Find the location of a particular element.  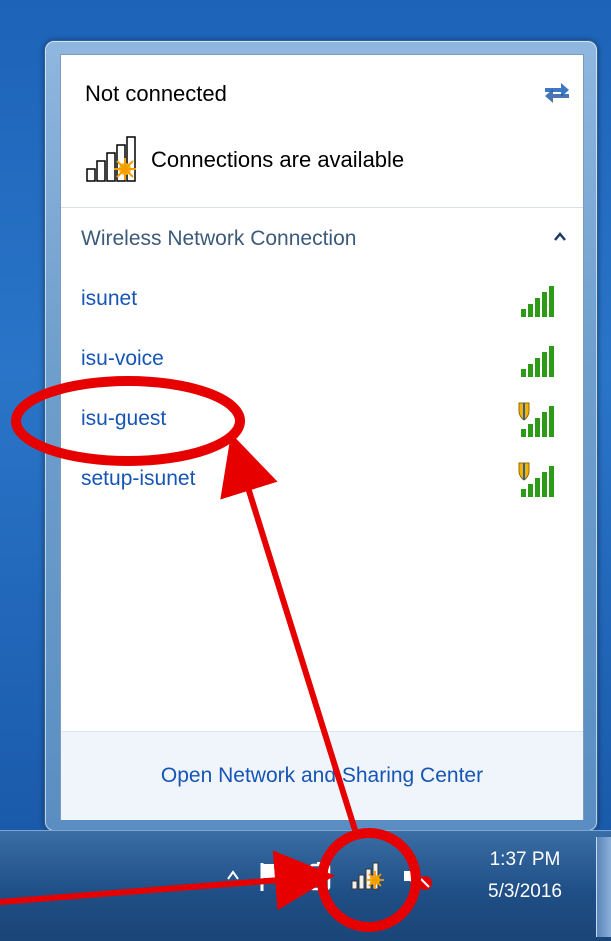

wireless-section-header: Wireless Network Connection is located at coordinates (322, 239).